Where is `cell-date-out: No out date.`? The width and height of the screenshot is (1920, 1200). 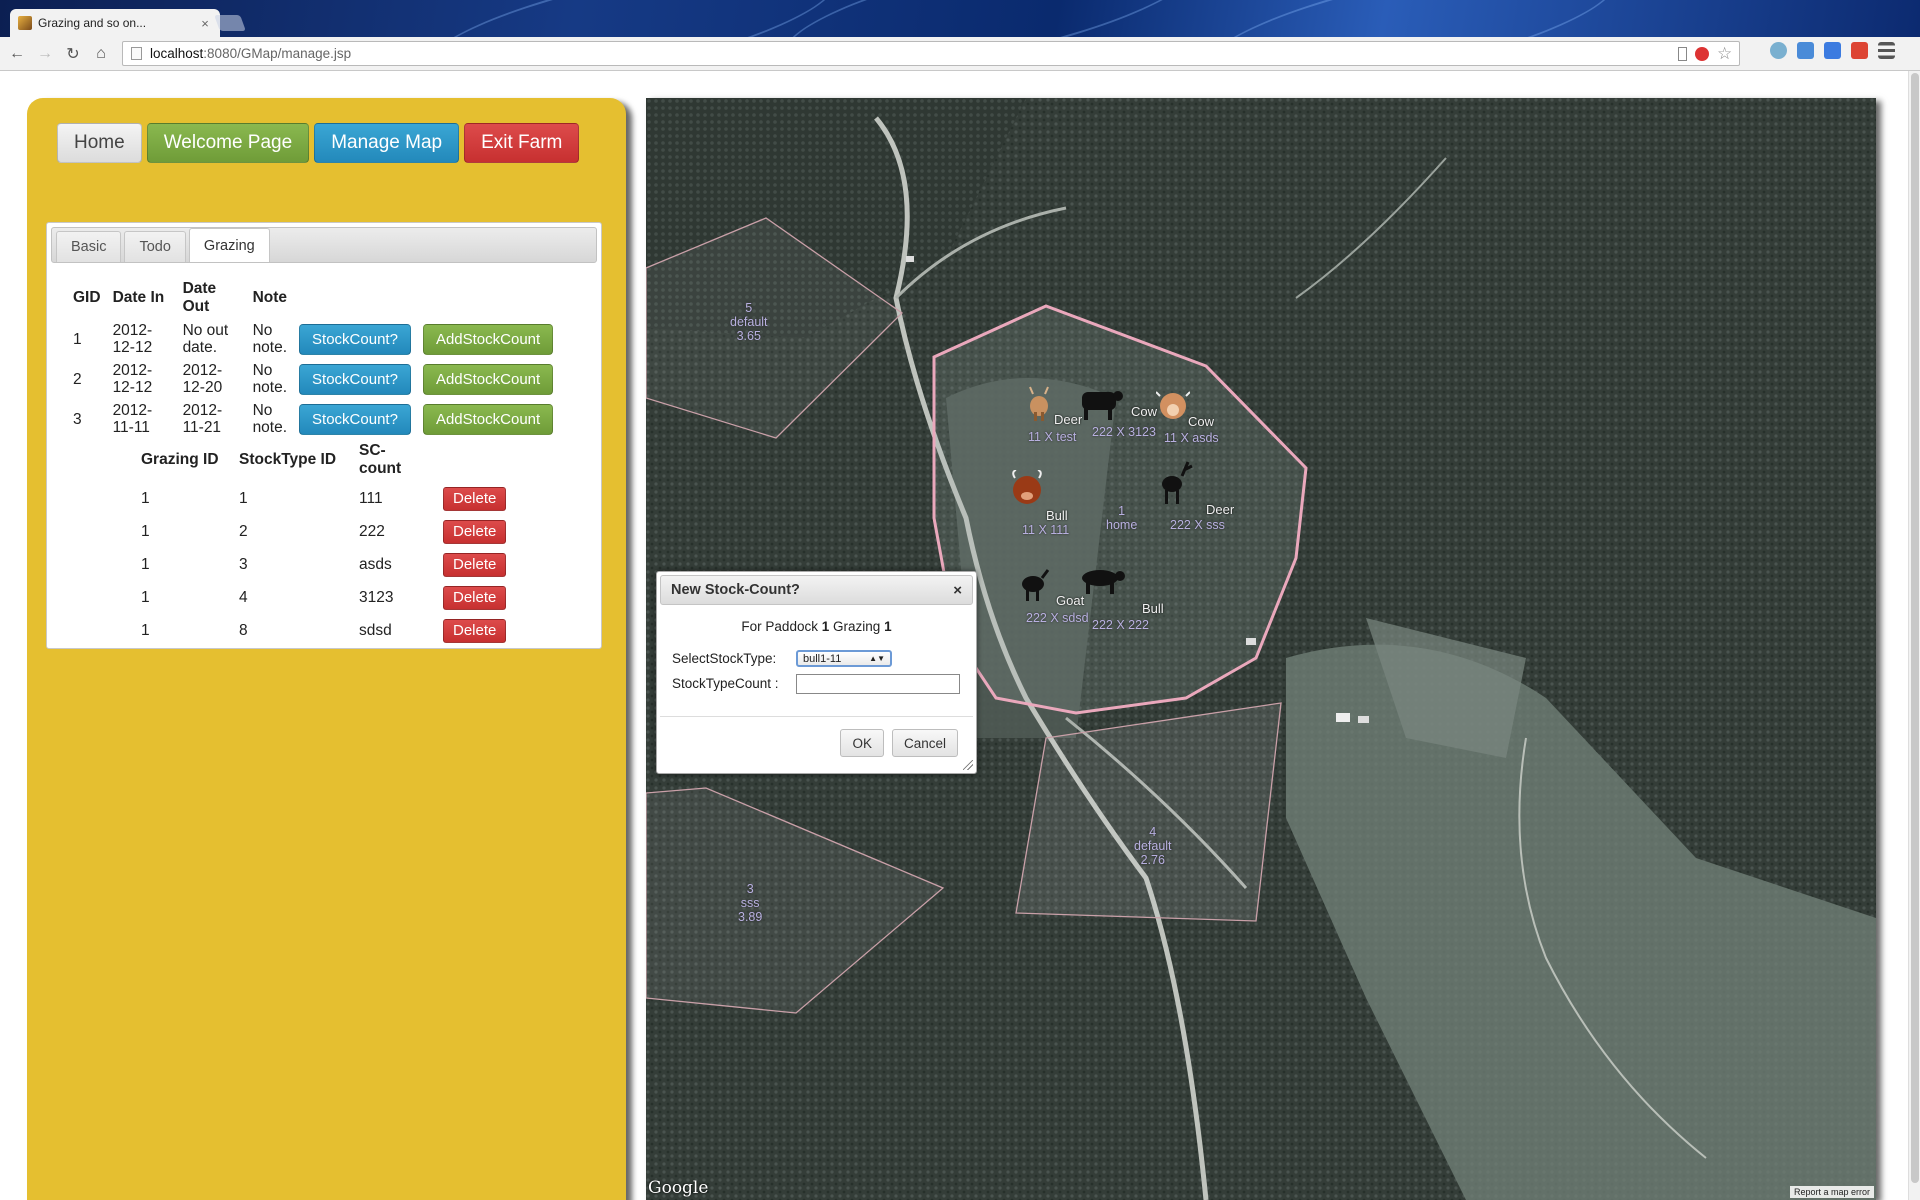 cell-date-out: No out date. is located at coordinates (205, 339).